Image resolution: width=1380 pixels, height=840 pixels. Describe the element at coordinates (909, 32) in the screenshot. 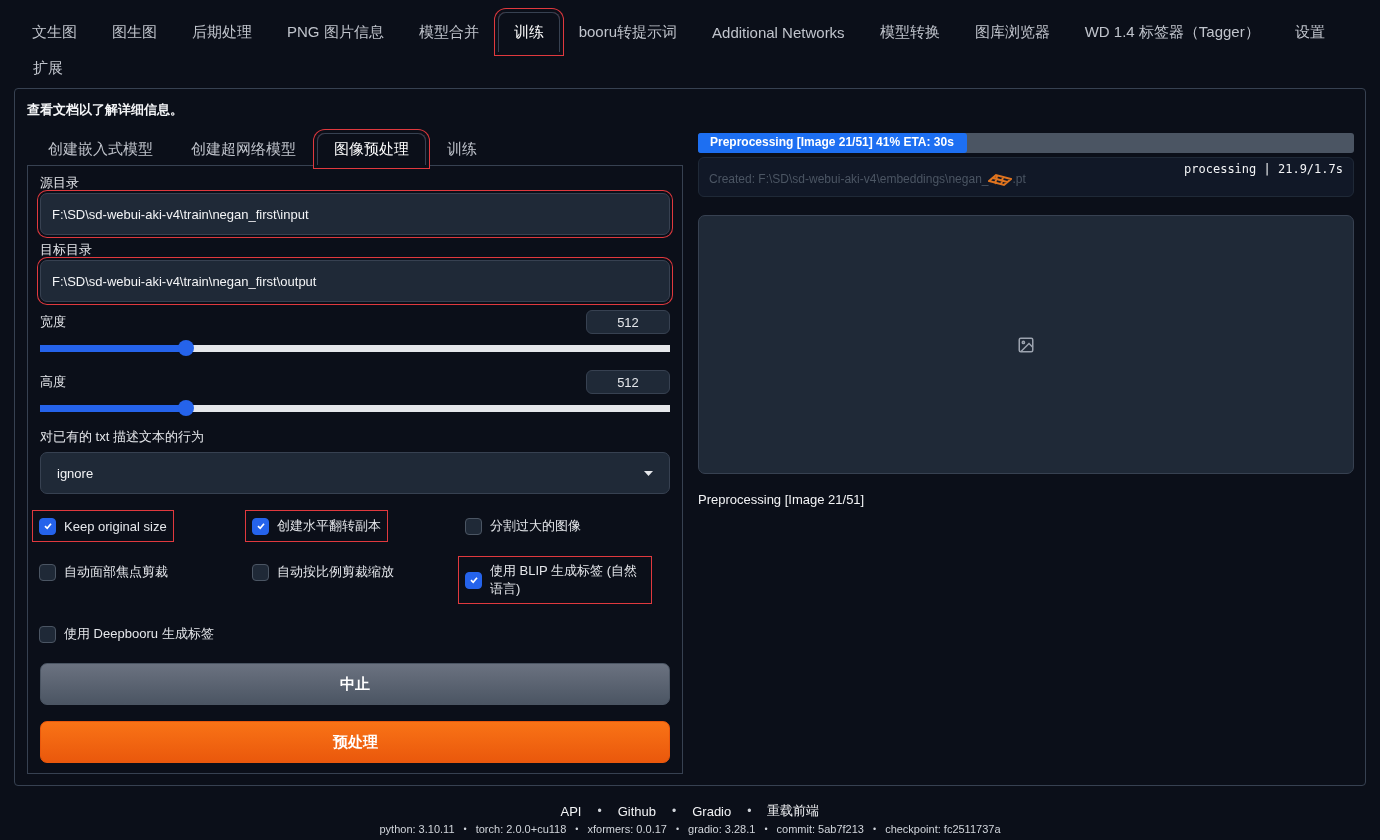

I see `nav-tab: 模型转换` at that location.